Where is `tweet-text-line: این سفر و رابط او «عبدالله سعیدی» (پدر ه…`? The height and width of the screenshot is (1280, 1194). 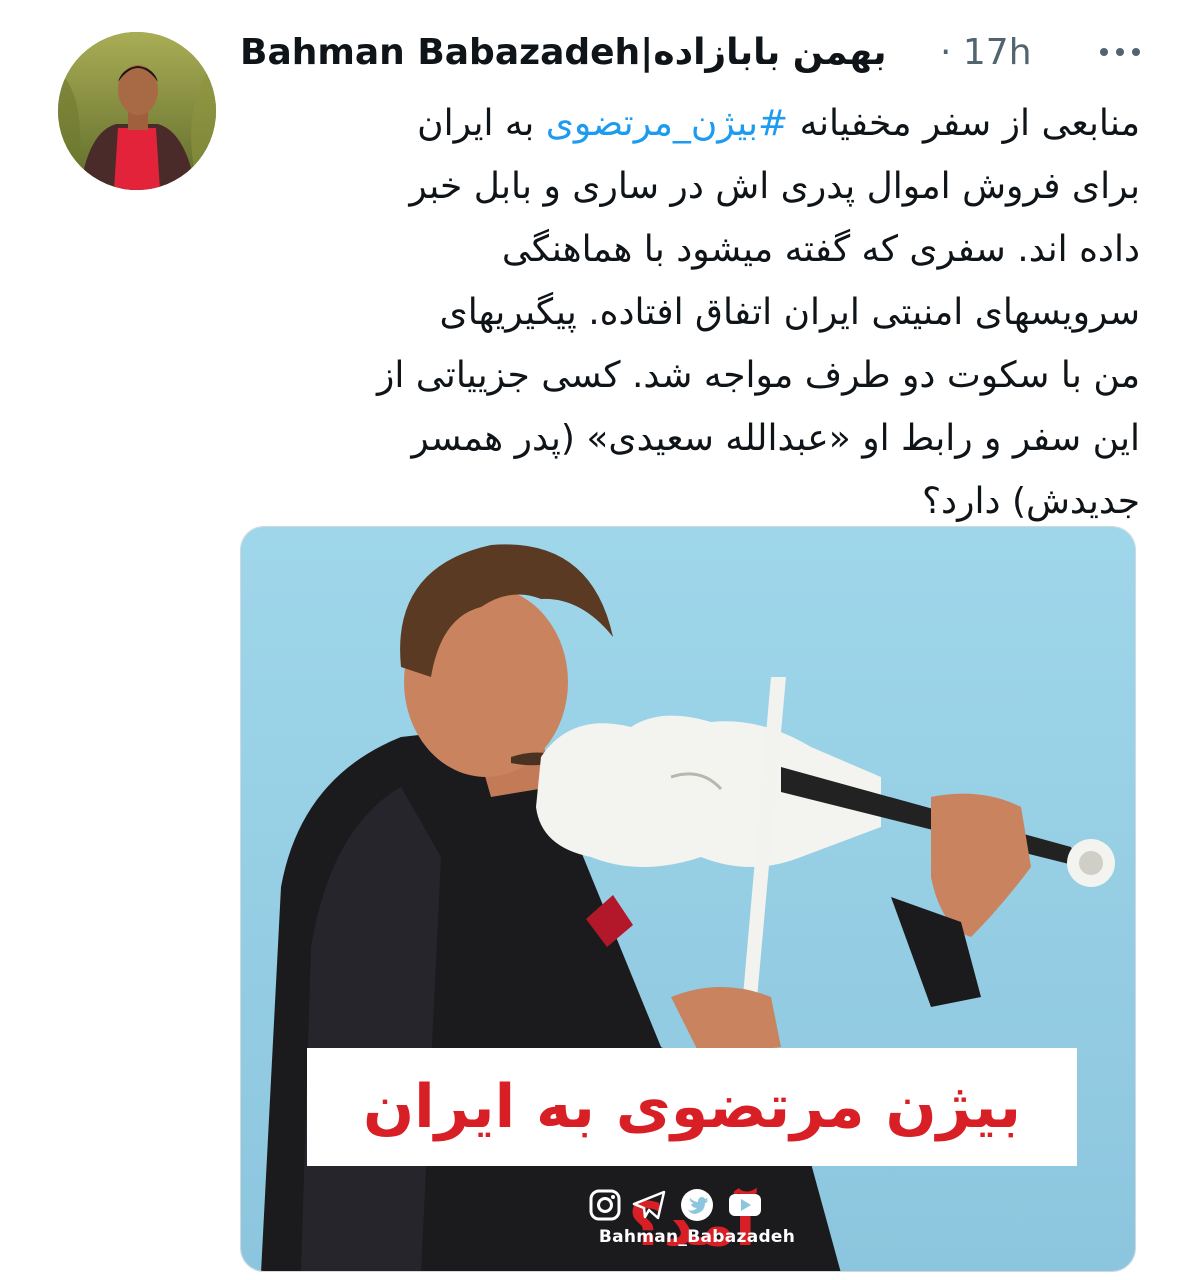 tweet-text-line: این سفر و رابط او «عبدالله سعیدی» (پدر ه… is located at coordinates (775, 438).